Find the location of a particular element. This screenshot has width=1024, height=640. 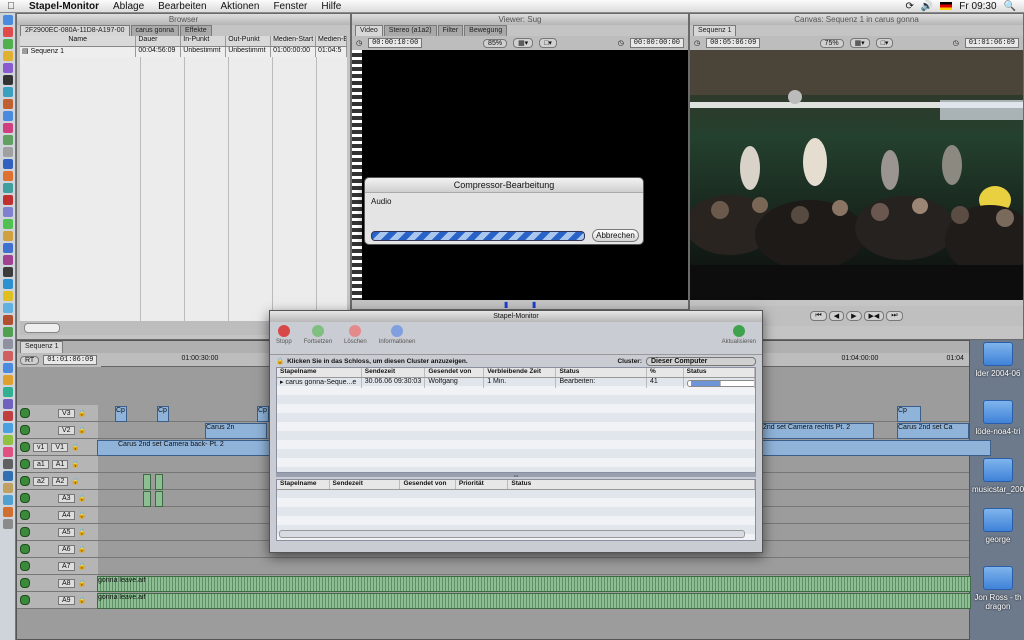

spotlight-icon: 🔍 is located at coordinates (1010, 6).